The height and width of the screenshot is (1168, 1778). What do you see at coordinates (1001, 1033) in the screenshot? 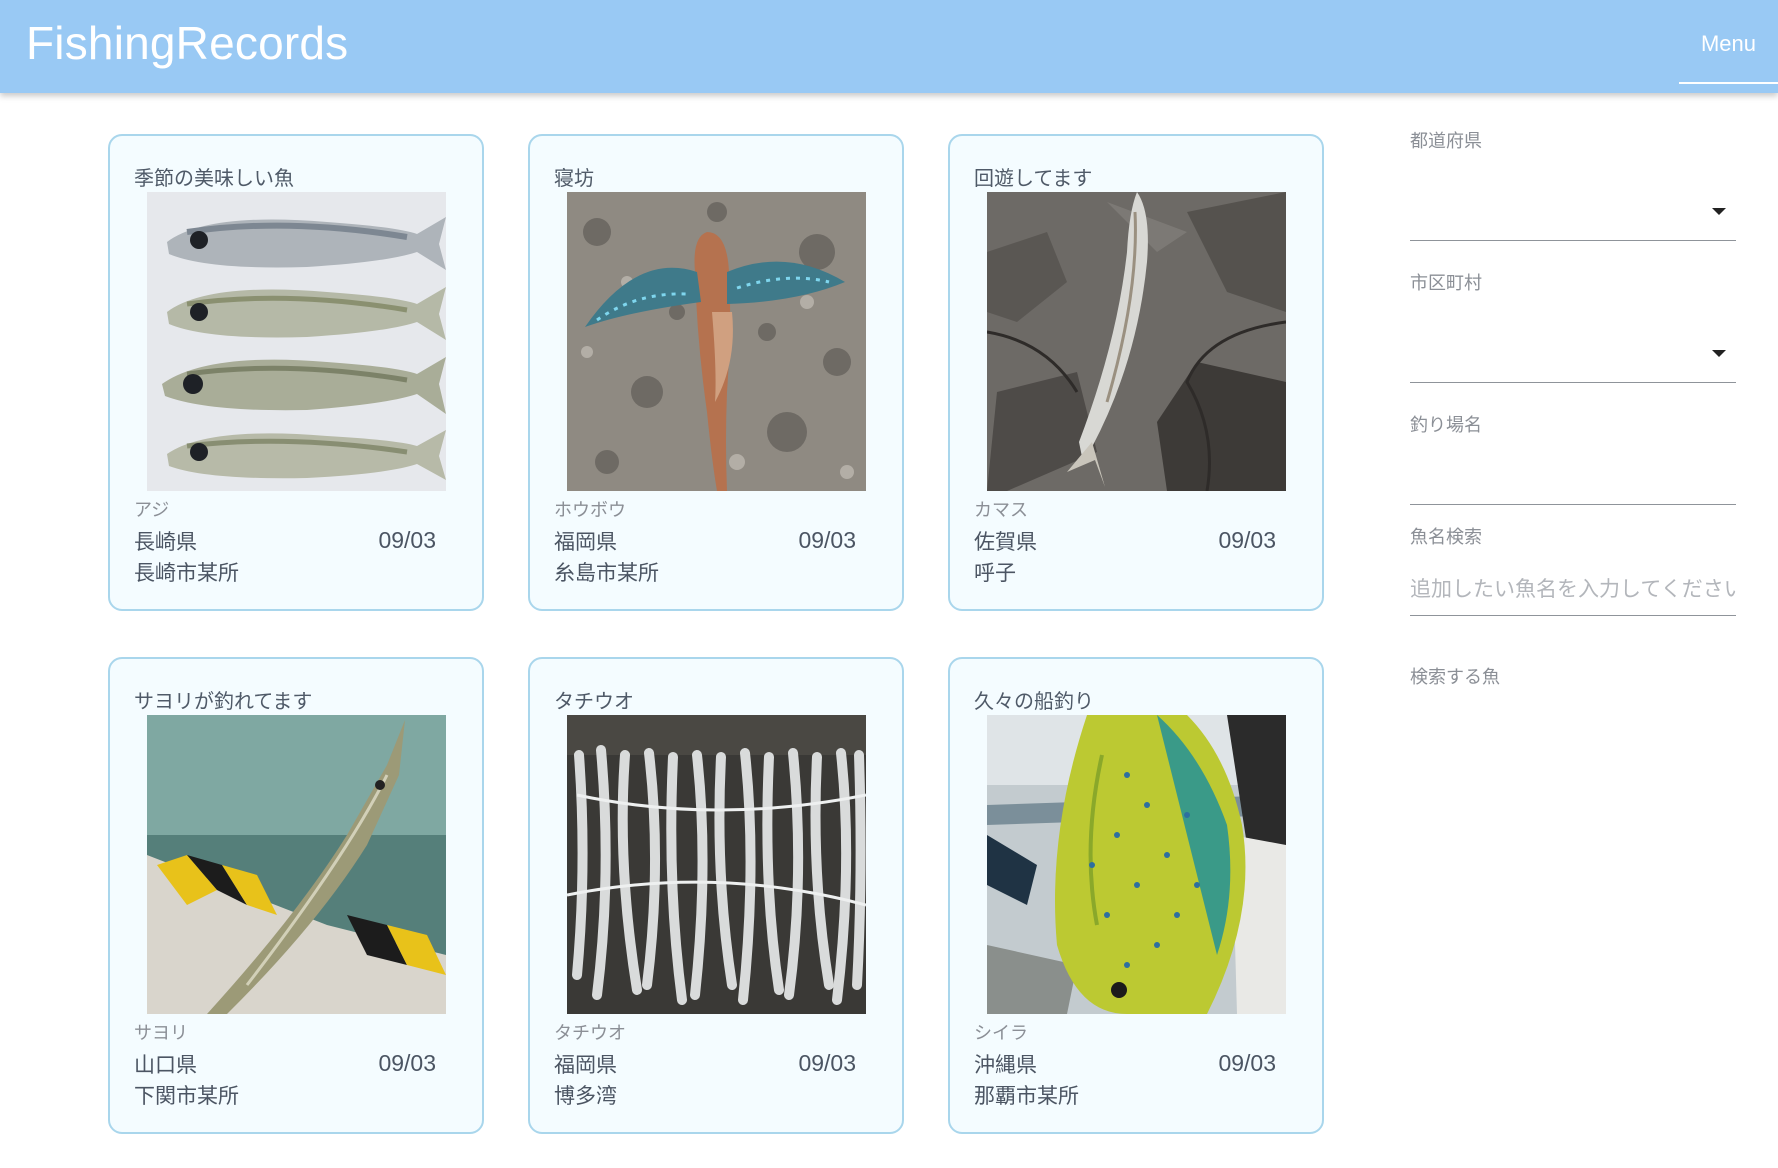
I see `fish-name: シイラ` at bounding box center [1001, 1033].